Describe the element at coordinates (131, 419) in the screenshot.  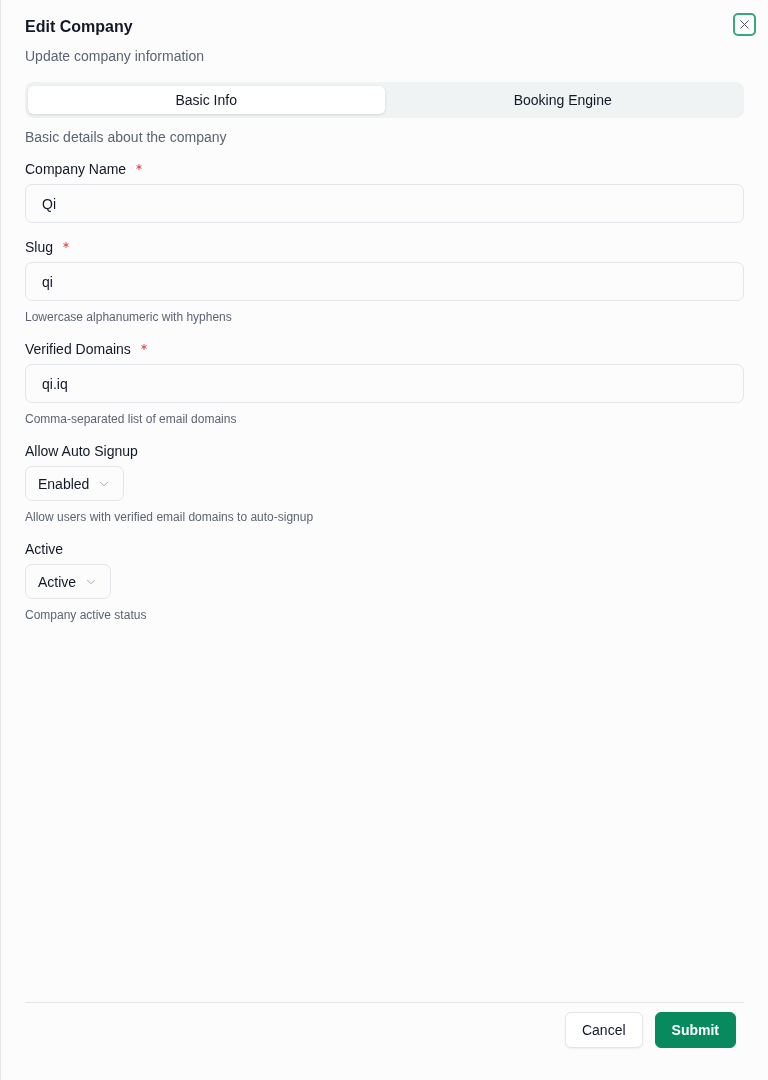
I see `help-text: Comma-separated list of email domains` at that location.